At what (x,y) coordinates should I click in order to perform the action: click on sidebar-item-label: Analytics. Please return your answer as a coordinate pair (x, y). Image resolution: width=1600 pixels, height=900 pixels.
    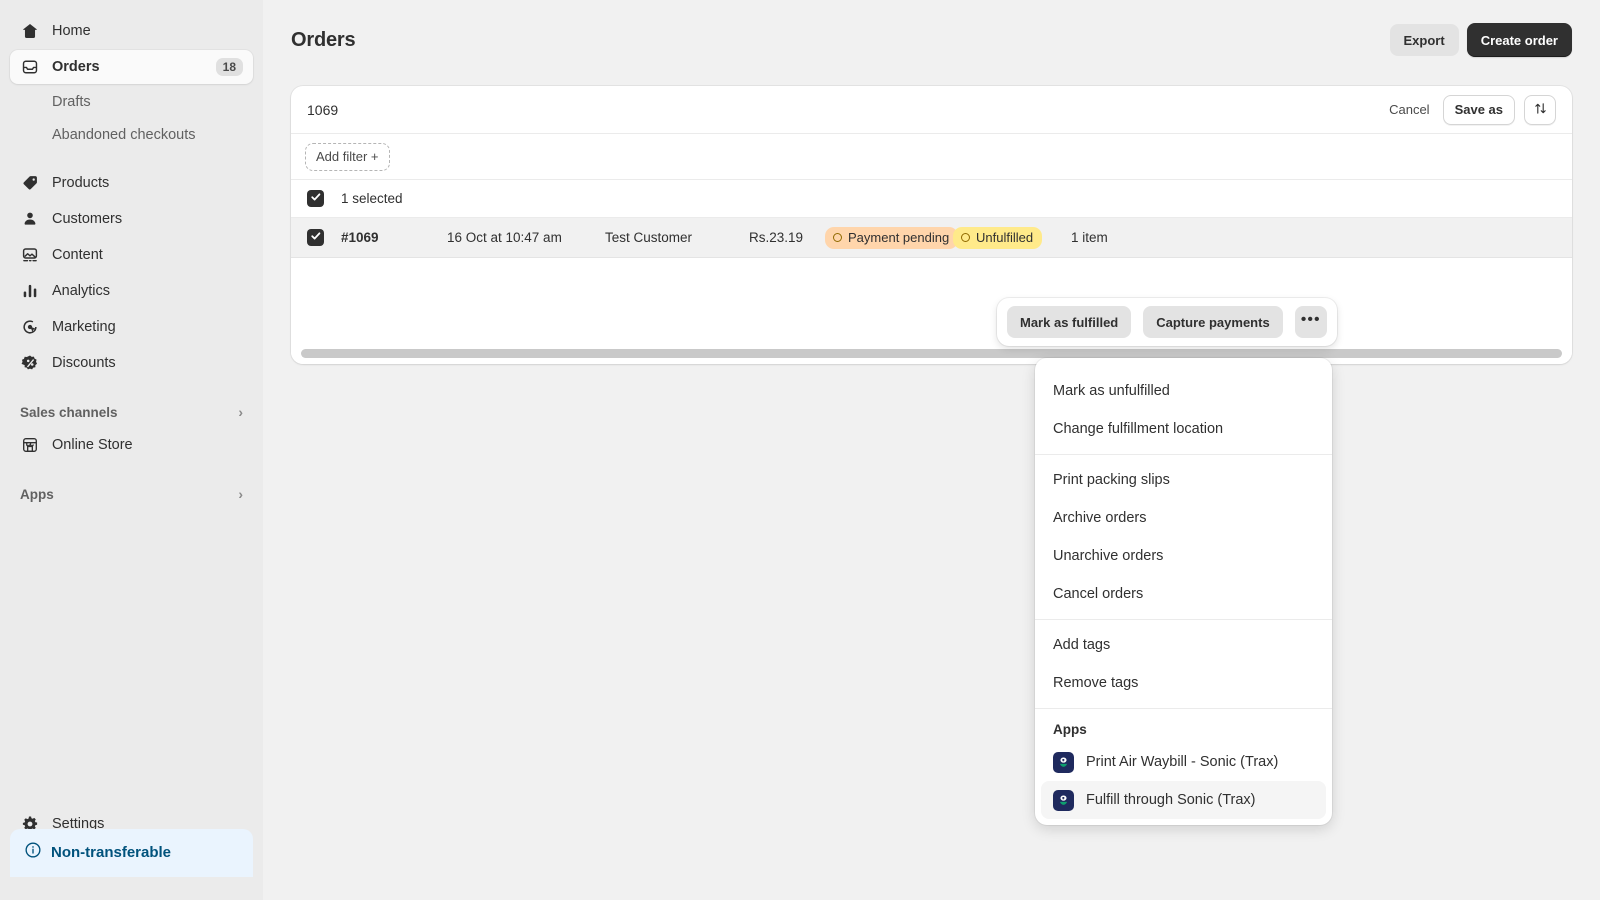
    Looking at the image, I should click on (81, 291).